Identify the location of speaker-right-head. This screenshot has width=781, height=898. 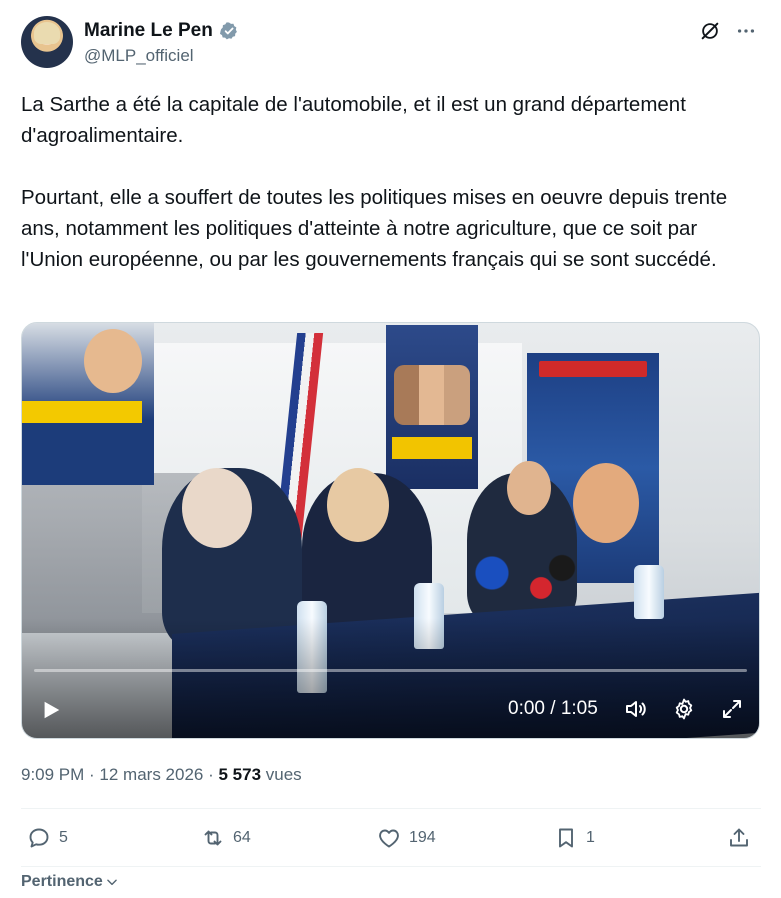
(529, 488).